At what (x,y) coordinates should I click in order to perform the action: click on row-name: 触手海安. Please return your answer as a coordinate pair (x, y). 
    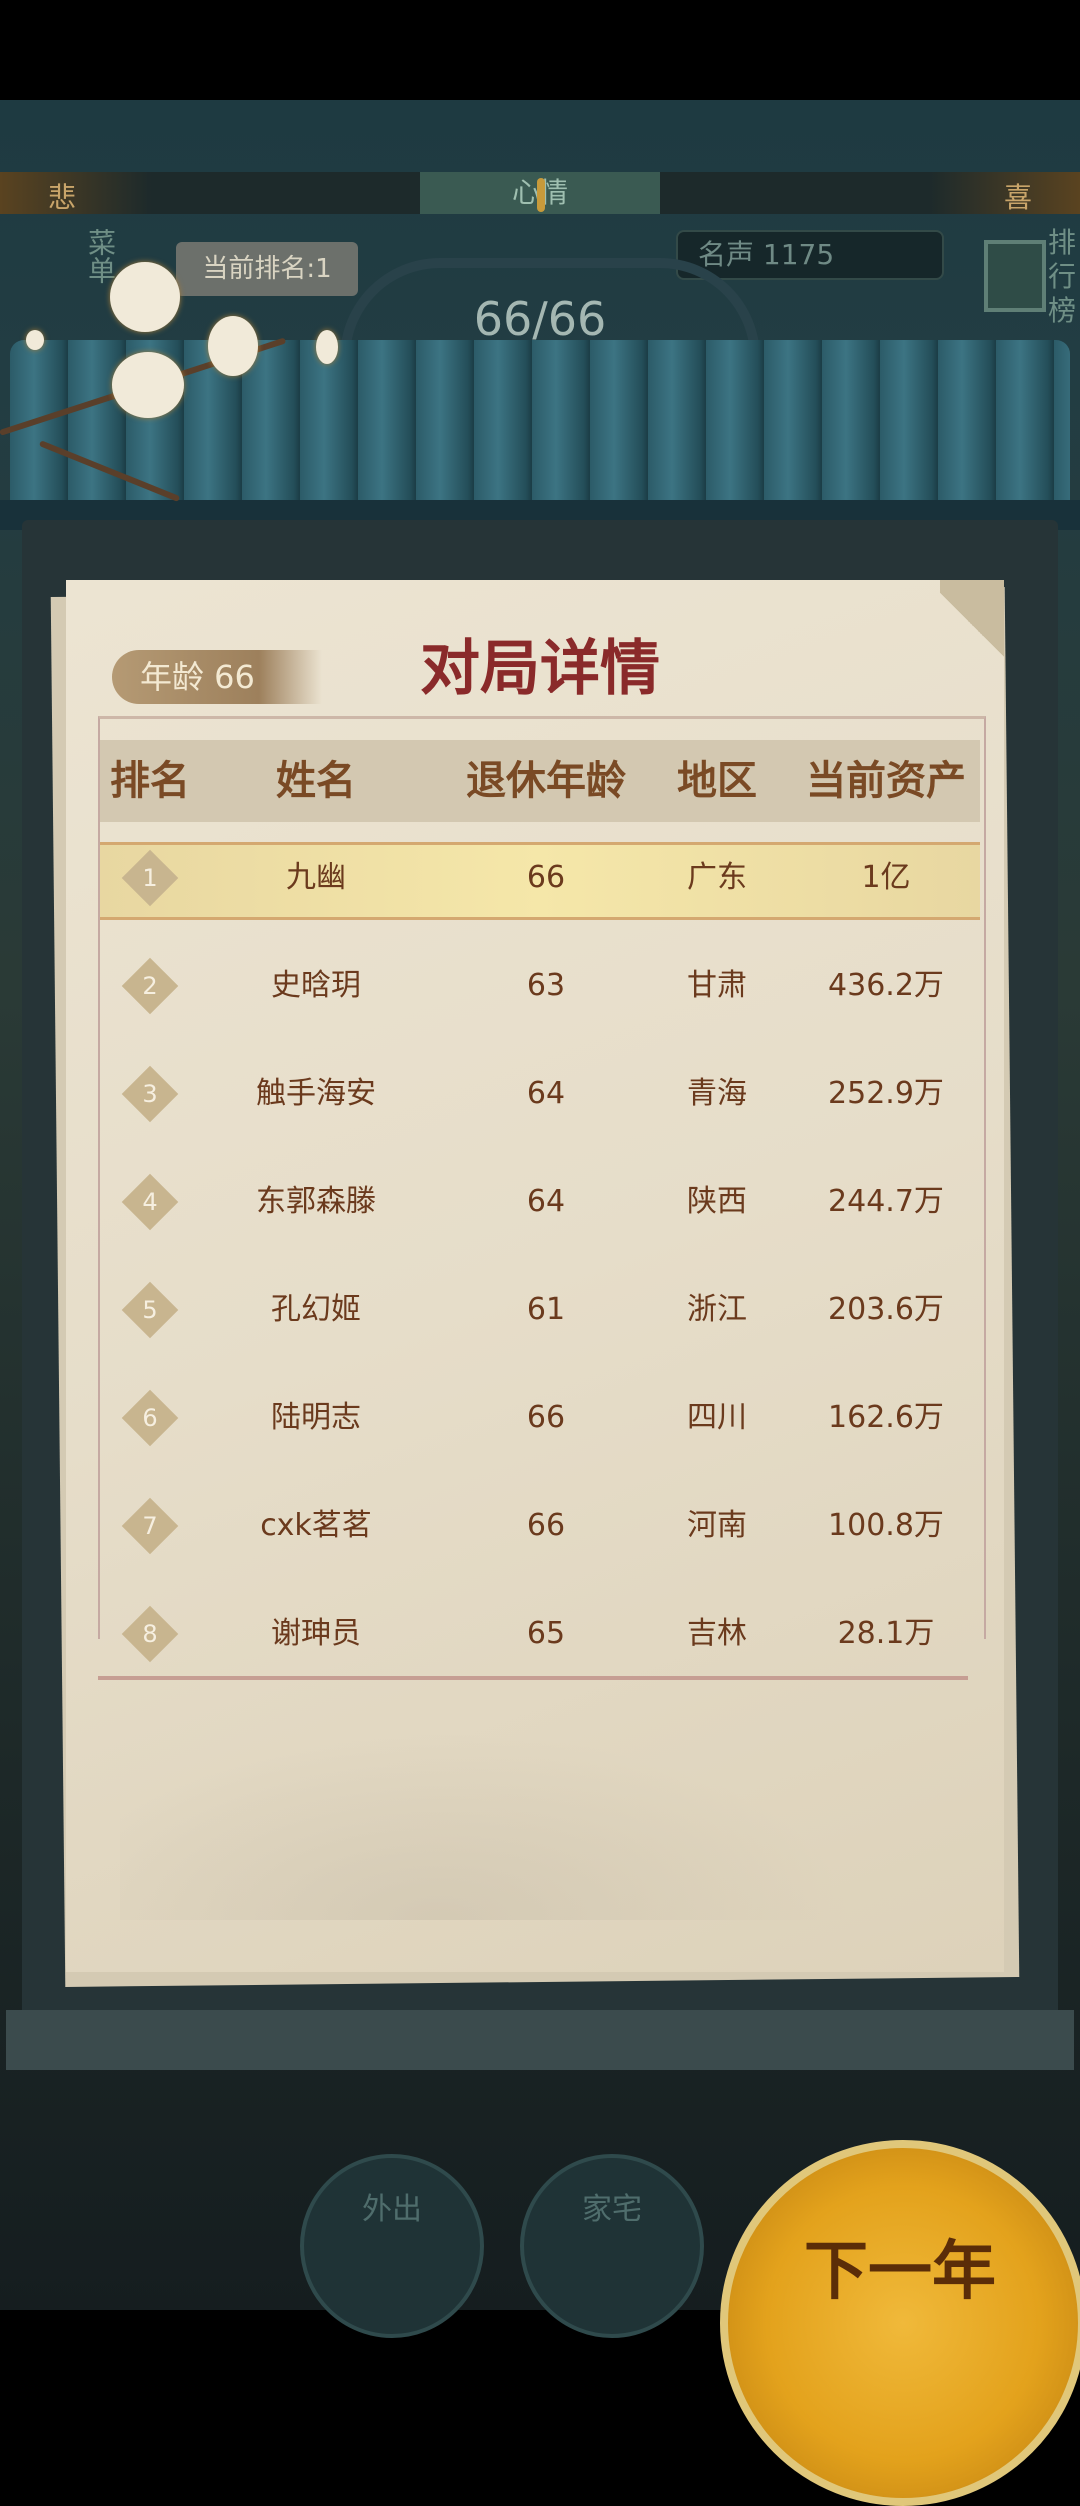
    Looking at the image, I should click on (316, 1093).